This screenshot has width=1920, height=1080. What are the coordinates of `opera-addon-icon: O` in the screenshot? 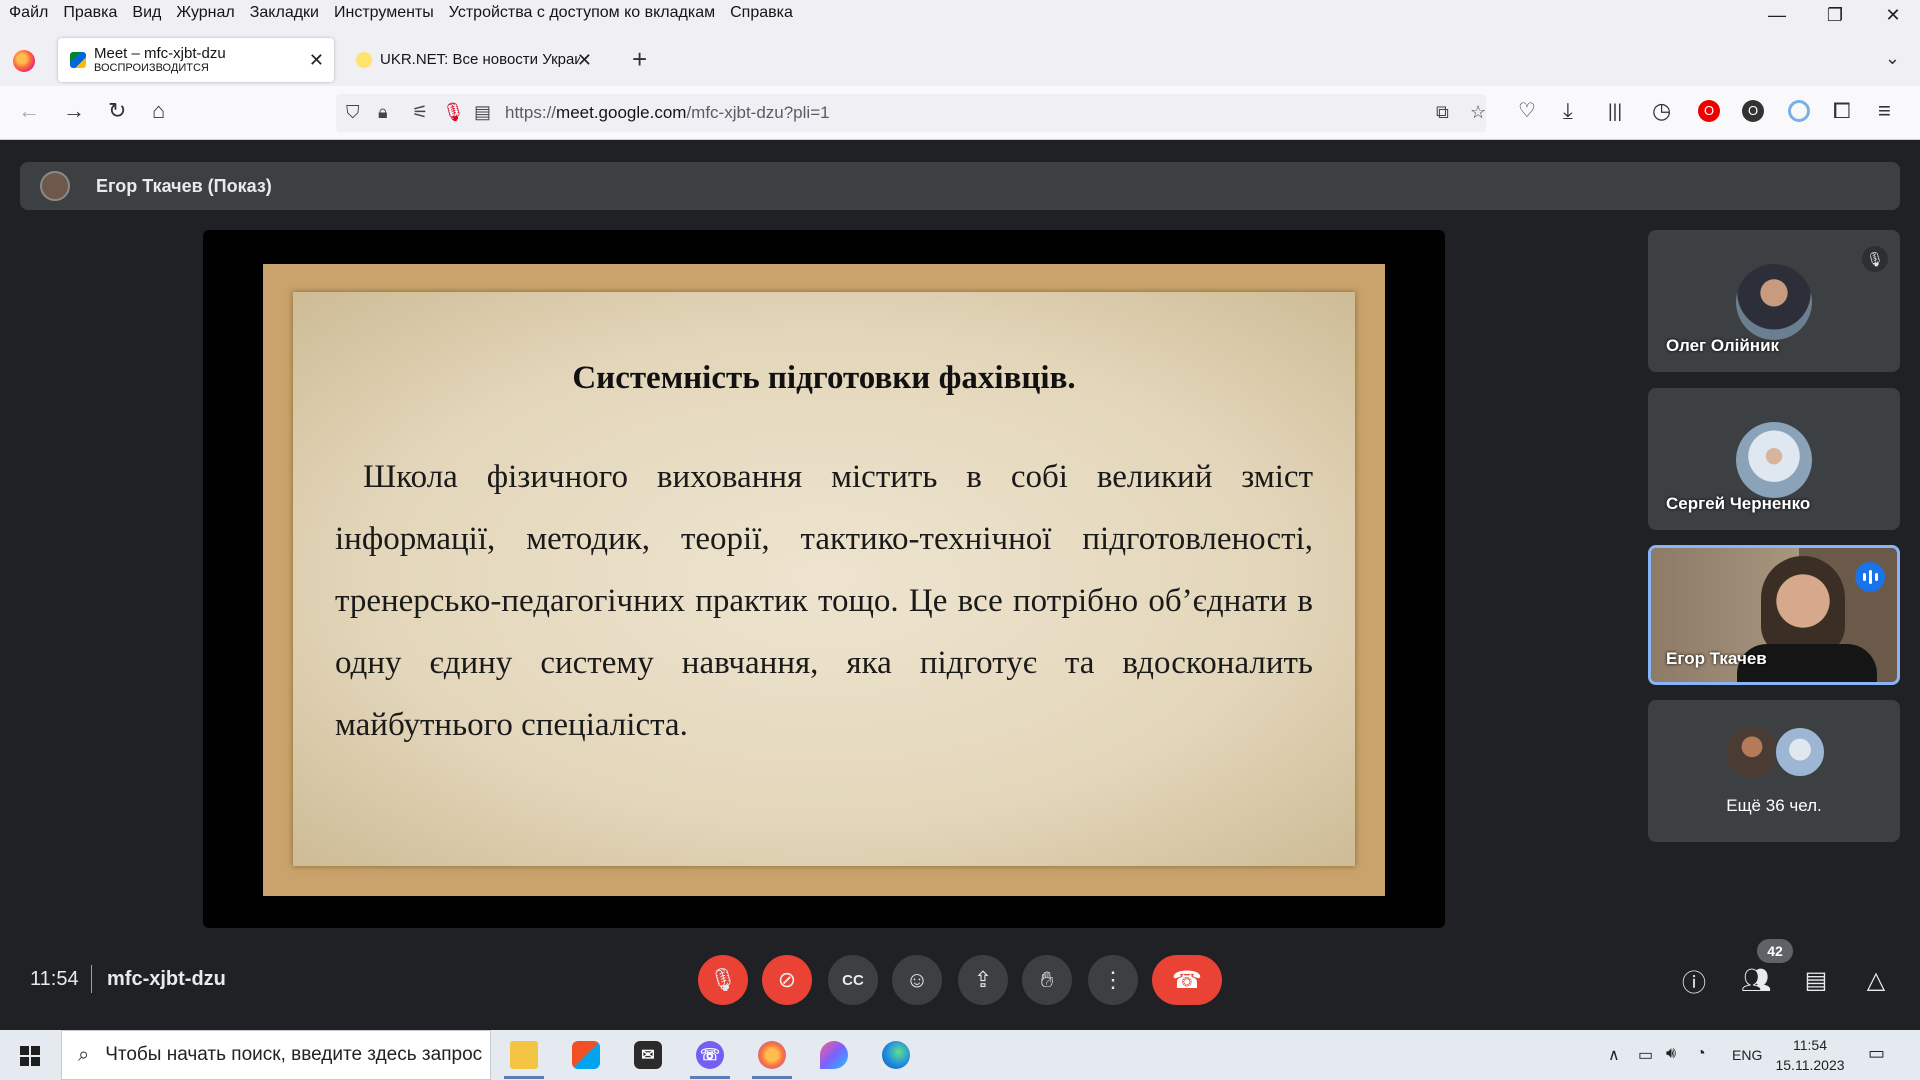 It's located at (1709, 111).